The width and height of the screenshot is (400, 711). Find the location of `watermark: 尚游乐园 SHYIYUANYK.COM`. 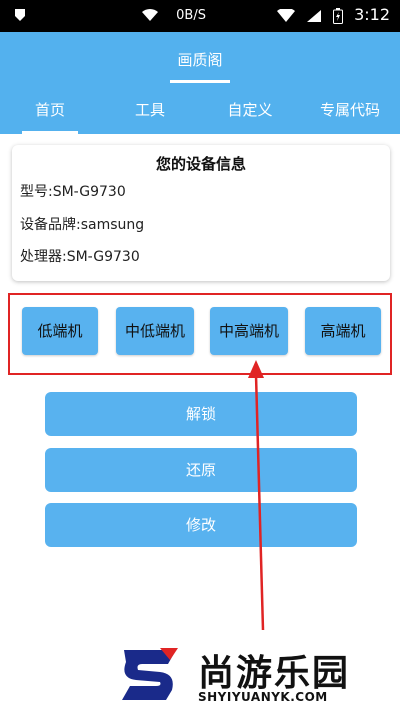

watermark: 尚游乐园 SHYIYUANYK.COM is located at coordinates (259, 675).